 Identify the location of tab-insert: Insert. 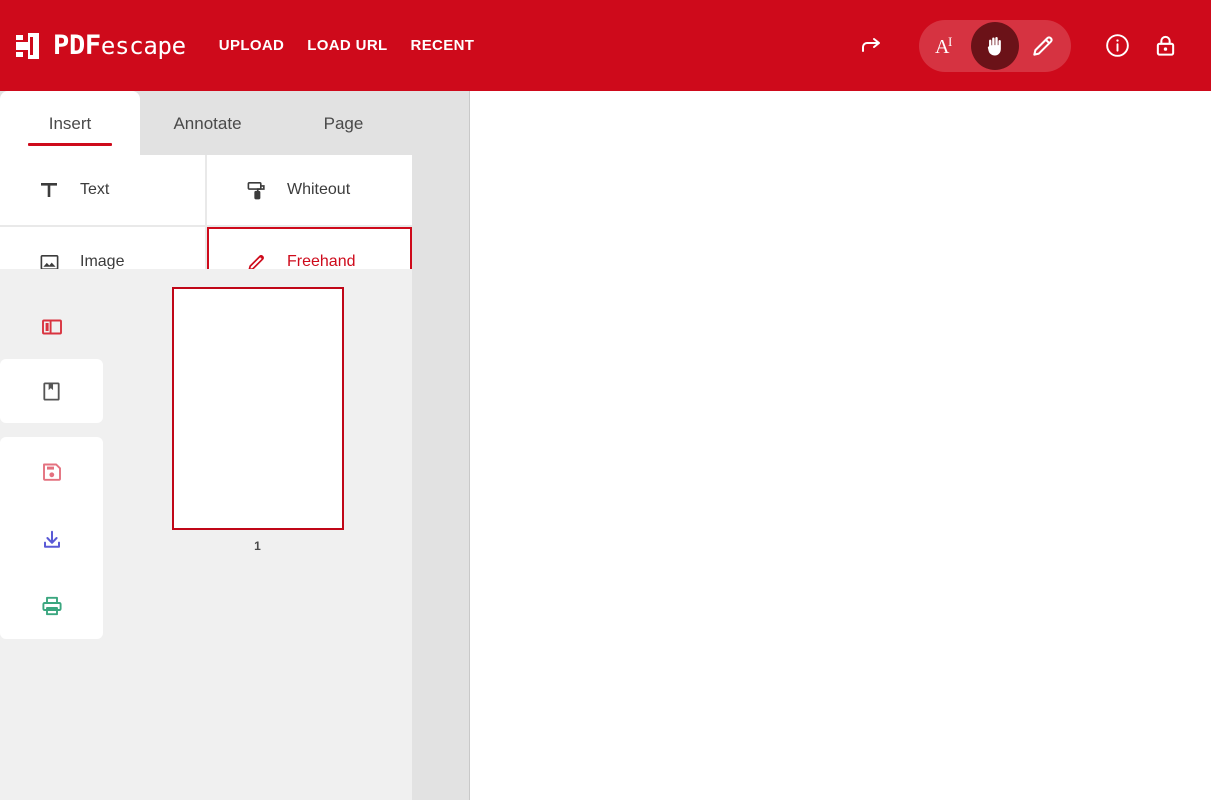
(70, 123).